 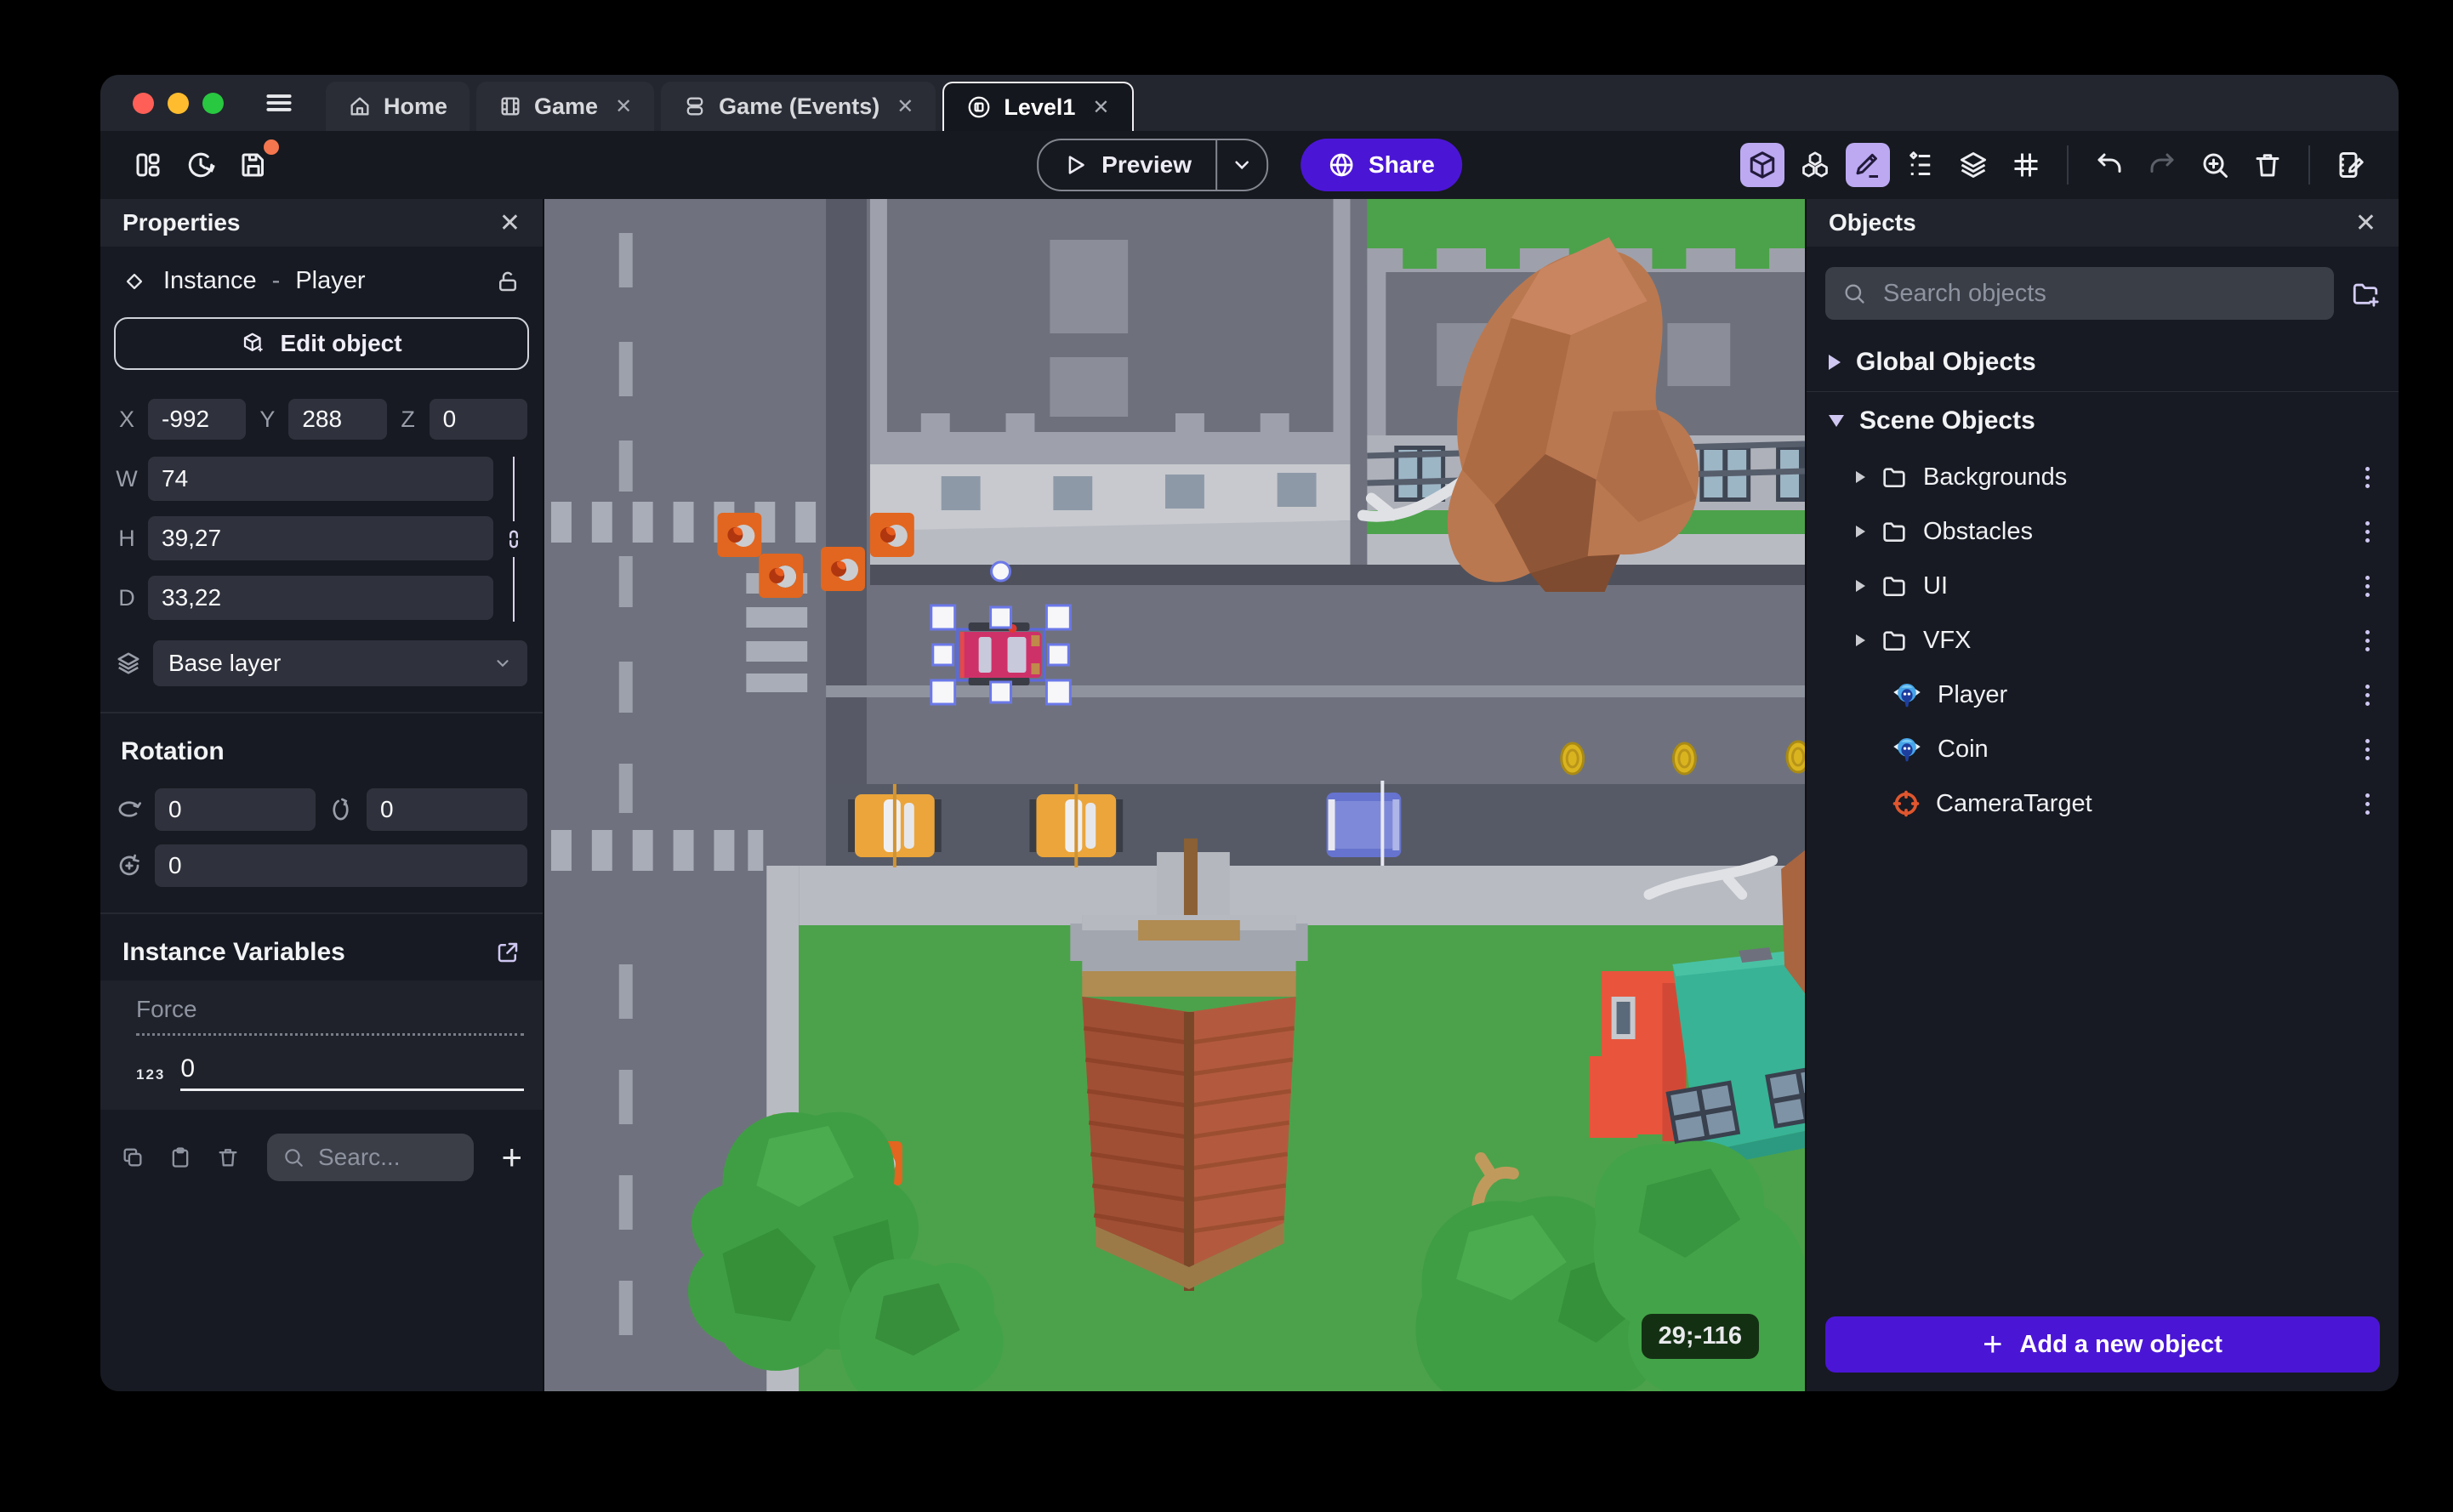 What do you see at coordinates (201, 165) in the screenshot?
I see `history-icon` at bounding box center [201, 165].